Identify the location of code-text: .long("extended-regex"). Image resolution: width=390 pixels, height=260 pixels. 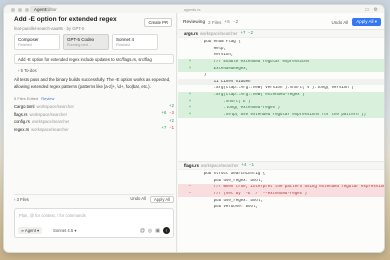
(237, 108).